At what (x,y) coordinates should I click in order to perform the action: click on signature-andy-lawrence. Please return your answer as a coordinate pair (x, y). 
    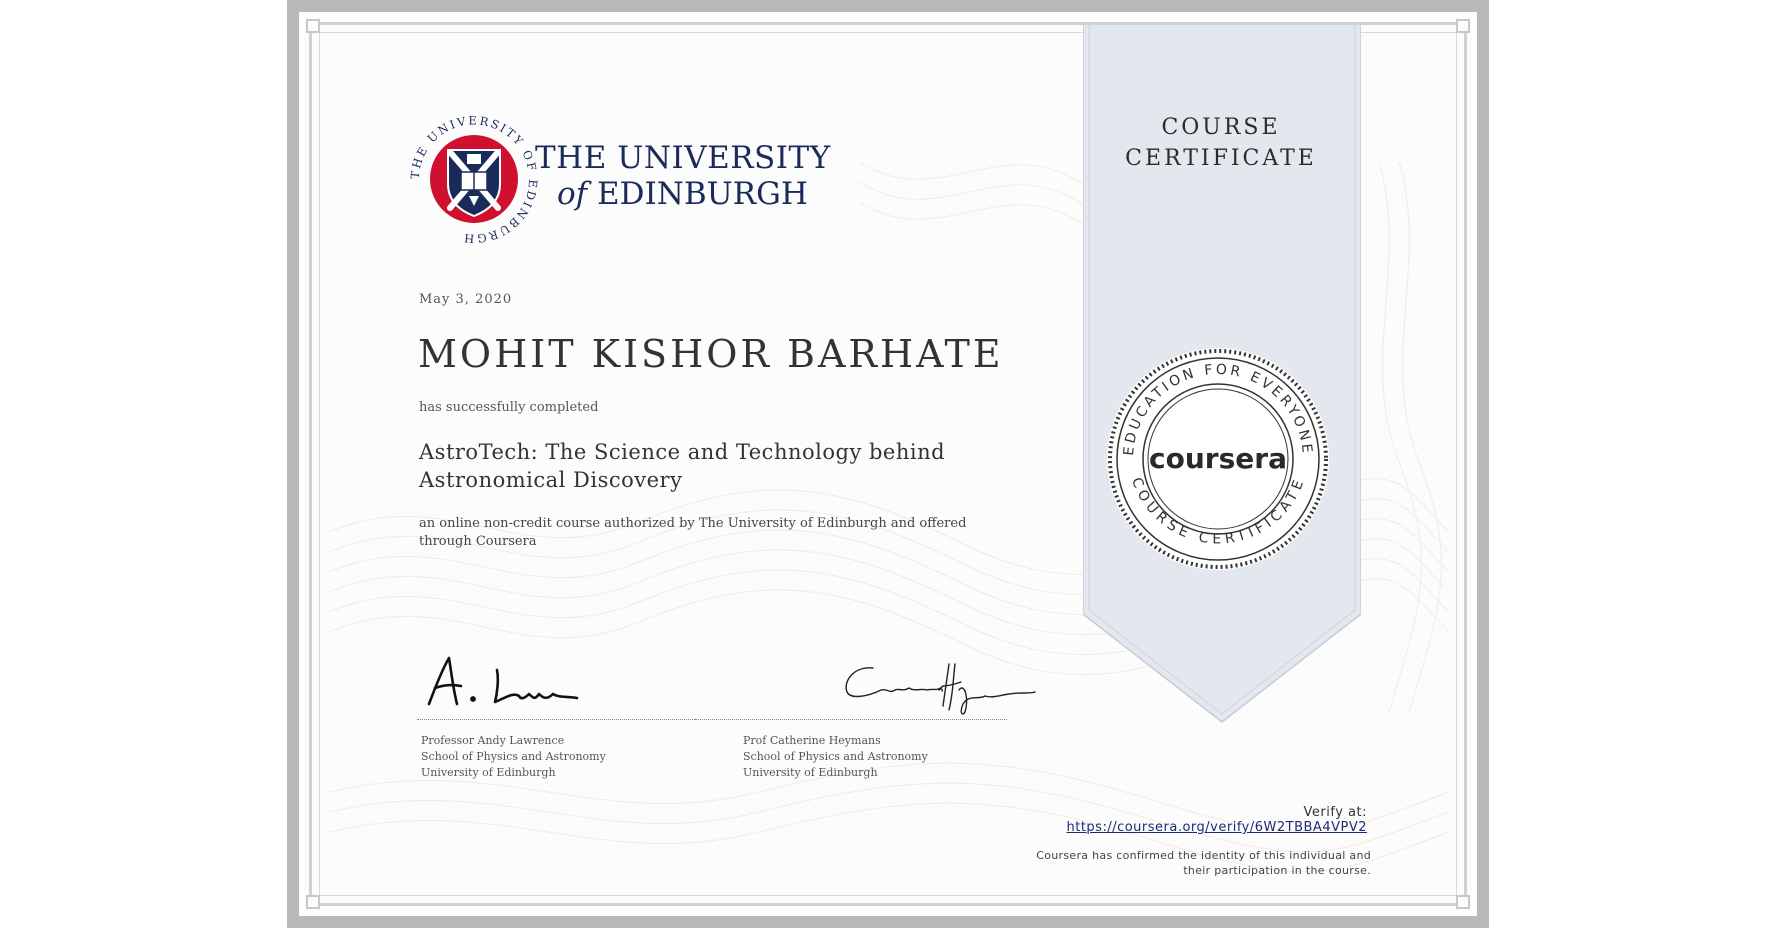
    Looking at the image, I should click on (503, 681).